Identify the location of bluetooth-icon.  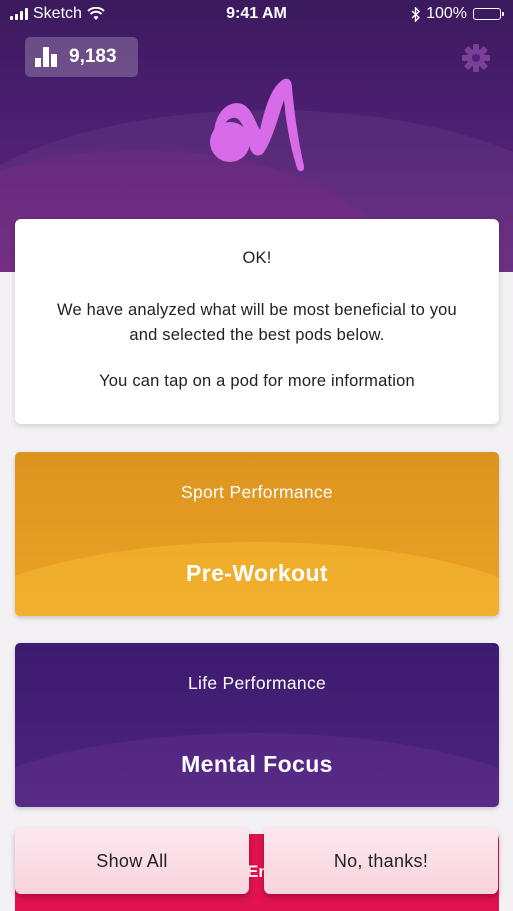
(416, 14).